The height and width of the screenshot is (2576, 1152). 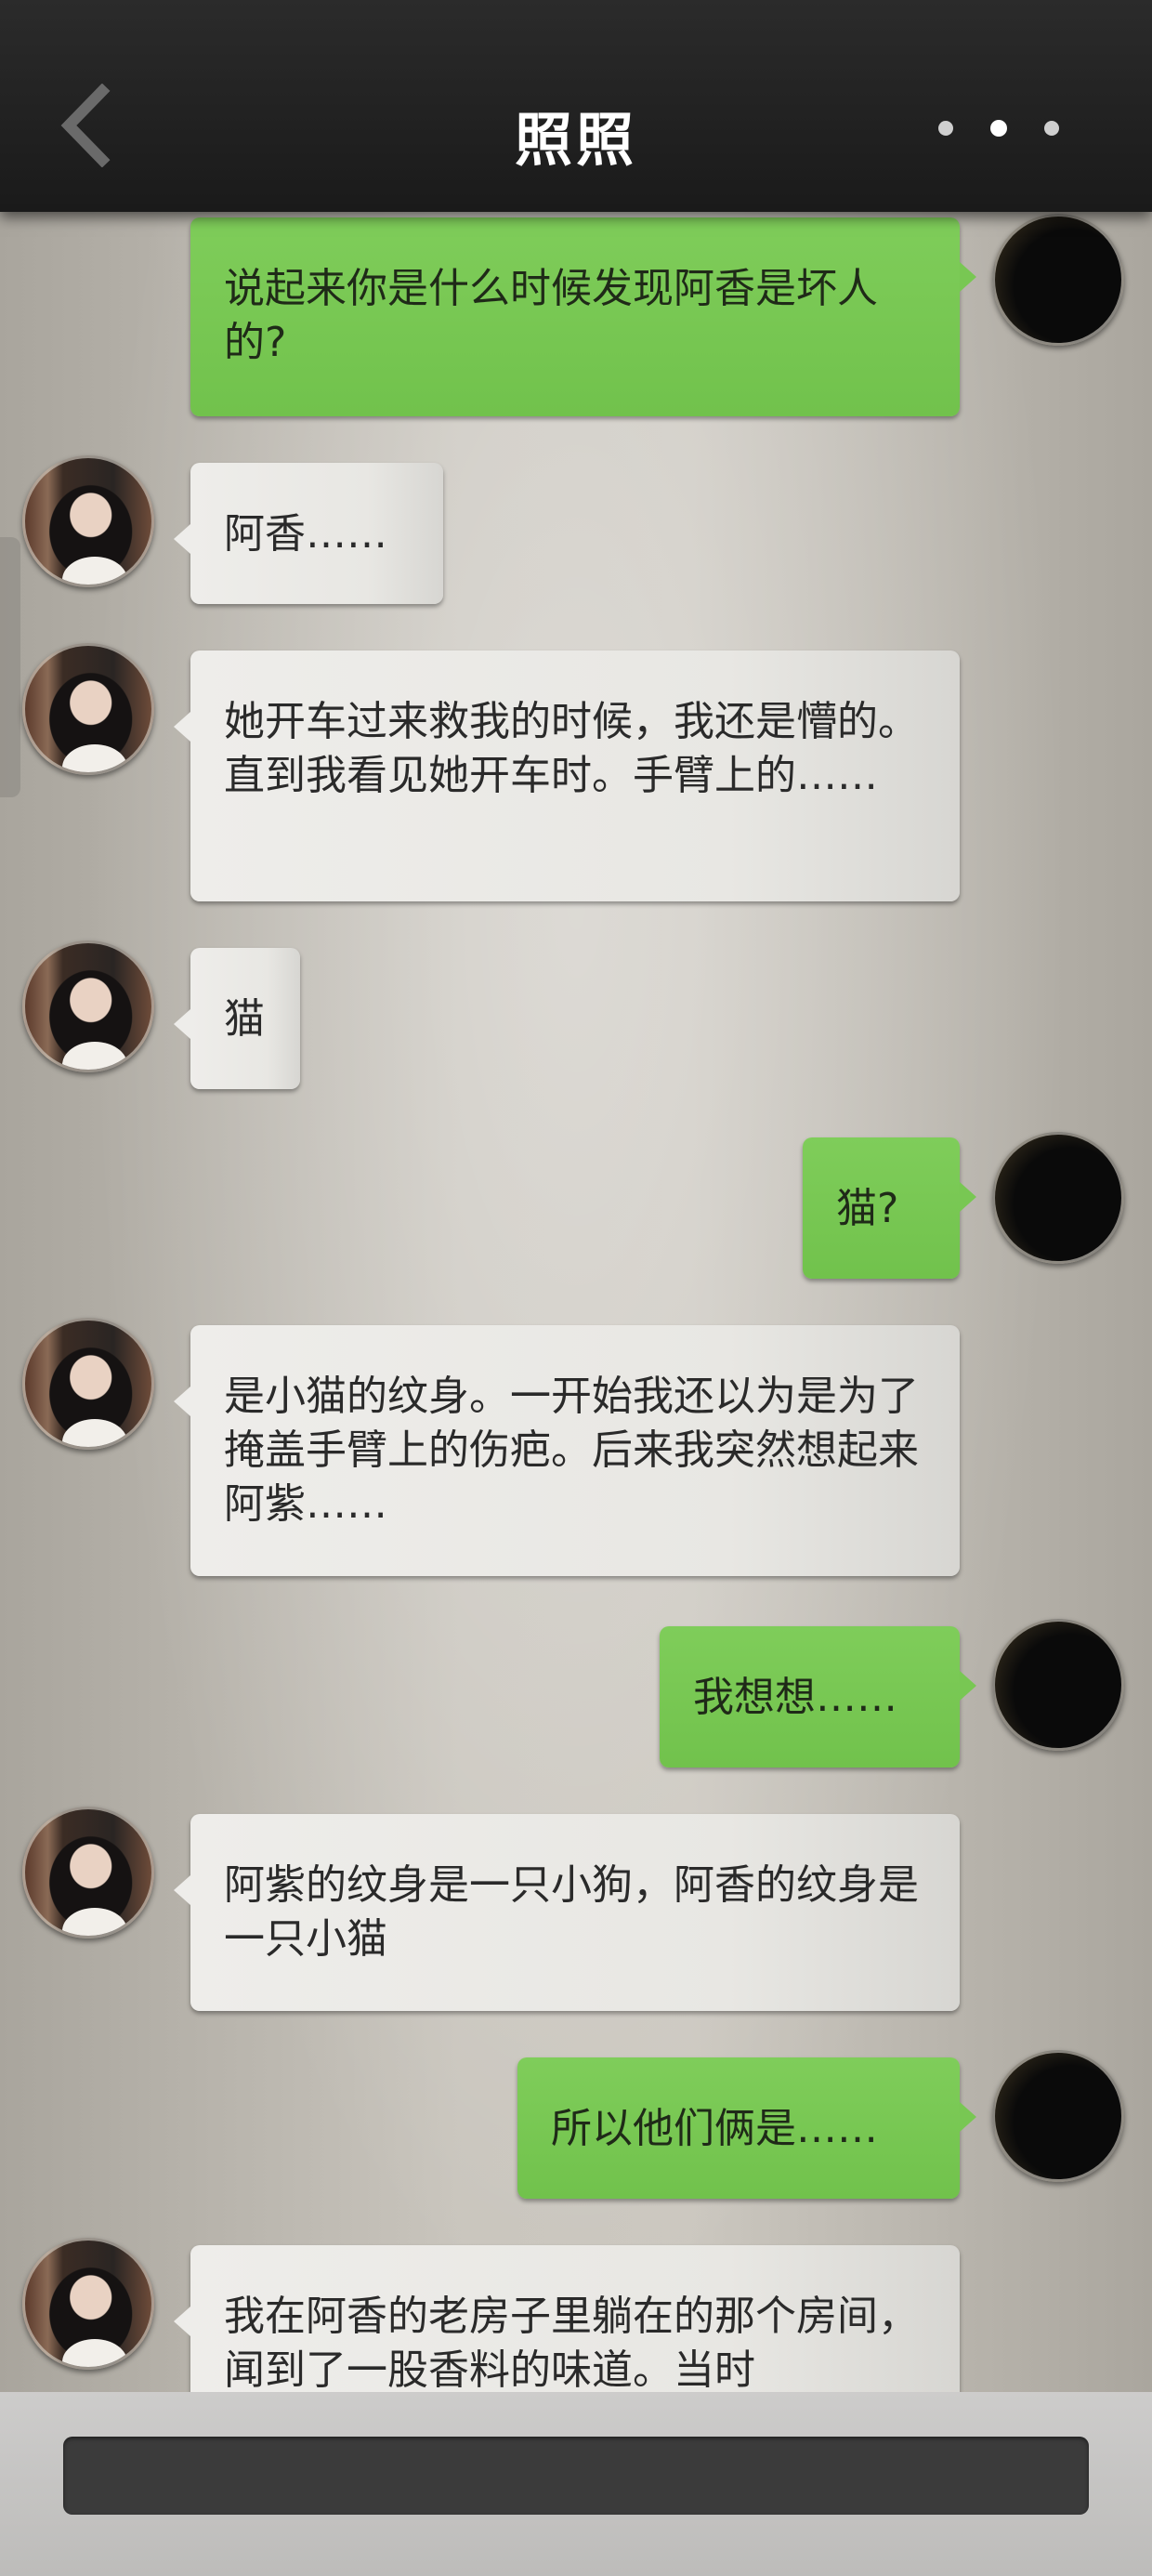 What do you see at coordinates (576, 106) in the screenshot?
I see `top-bar: 照照` at bounding box center [576, 106].